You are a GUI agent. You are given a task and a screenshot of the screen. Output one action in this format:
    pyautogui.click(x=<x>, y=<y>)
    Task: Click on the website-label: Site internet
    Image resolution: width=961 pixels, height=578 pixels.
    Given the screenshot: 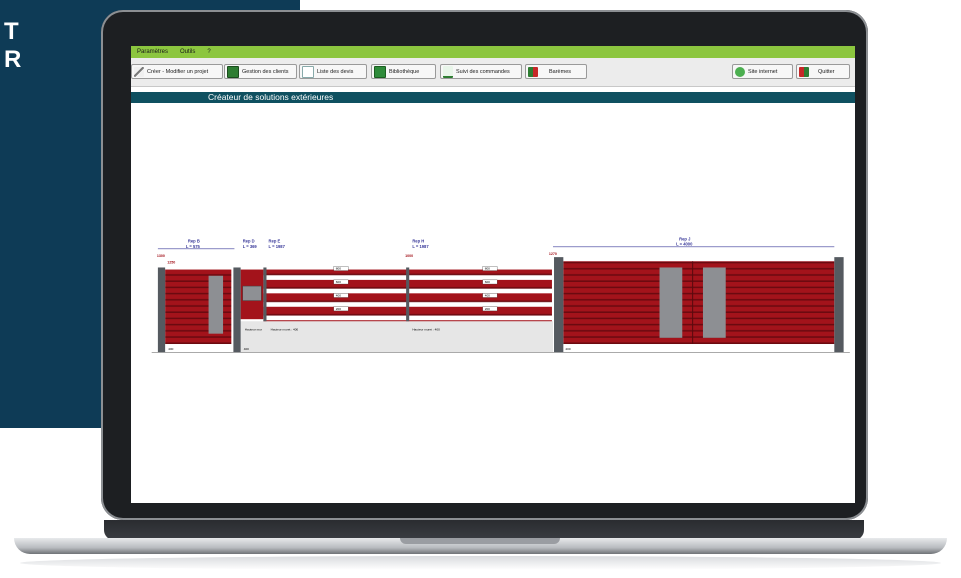 What is the action you would take?
    pyautogui.click(x=763, y=71)
    